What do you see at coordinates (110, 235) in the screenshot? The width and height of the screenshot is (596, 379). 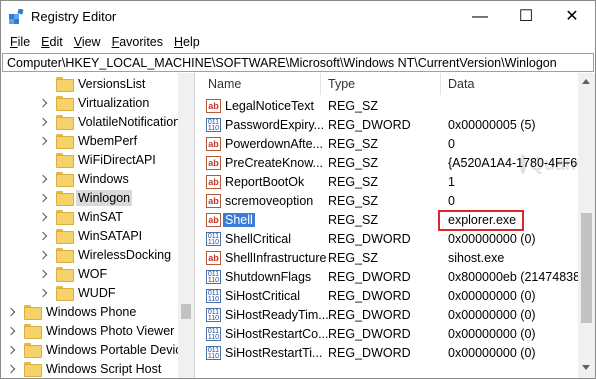 I see `tree-item-label: WinSATAPI` at bounding box center [110, 235].